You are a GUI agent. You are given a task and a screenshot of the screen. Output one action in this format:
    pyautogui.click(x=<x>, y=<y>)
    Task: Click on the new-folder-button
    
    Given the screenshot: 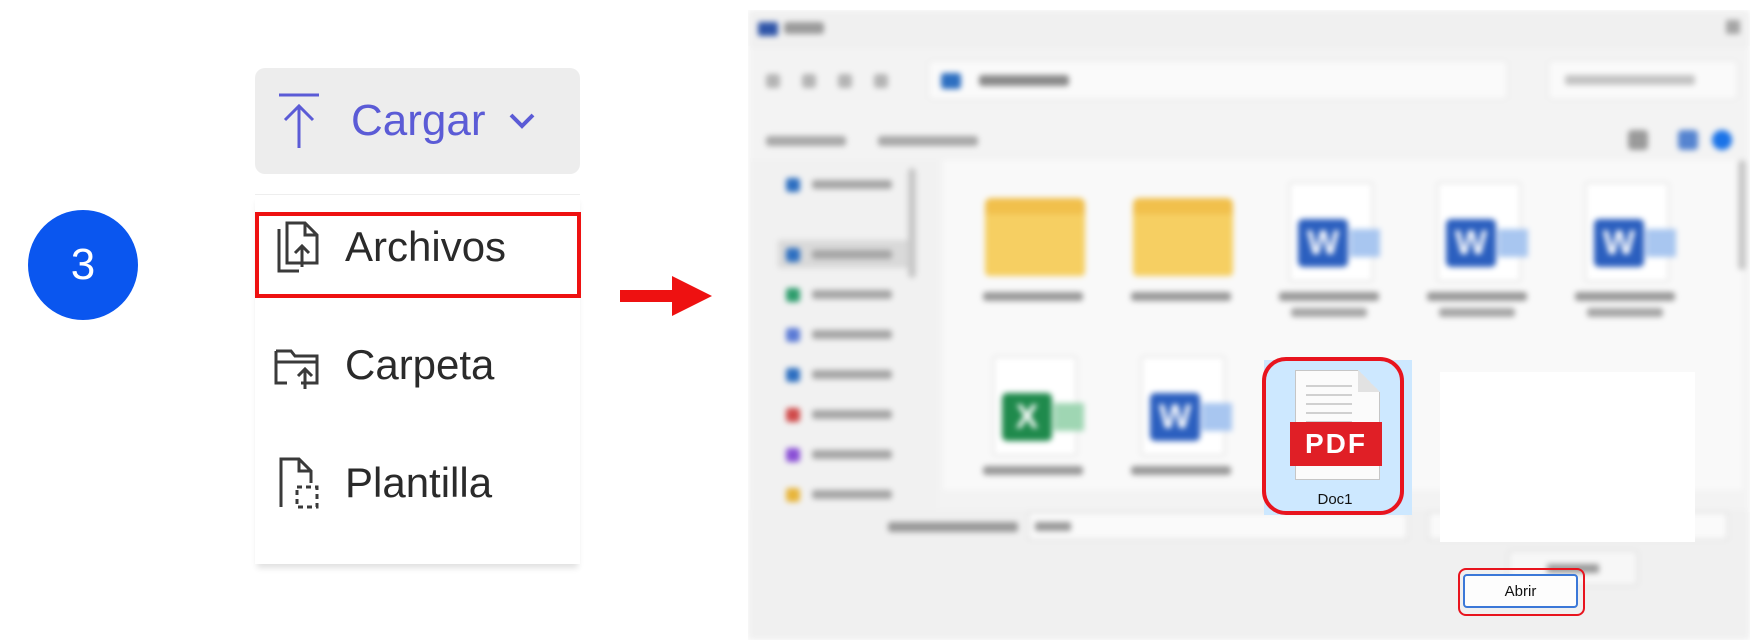 What is the action you would take?
    pyautogui.click(x=928, y=141)
    